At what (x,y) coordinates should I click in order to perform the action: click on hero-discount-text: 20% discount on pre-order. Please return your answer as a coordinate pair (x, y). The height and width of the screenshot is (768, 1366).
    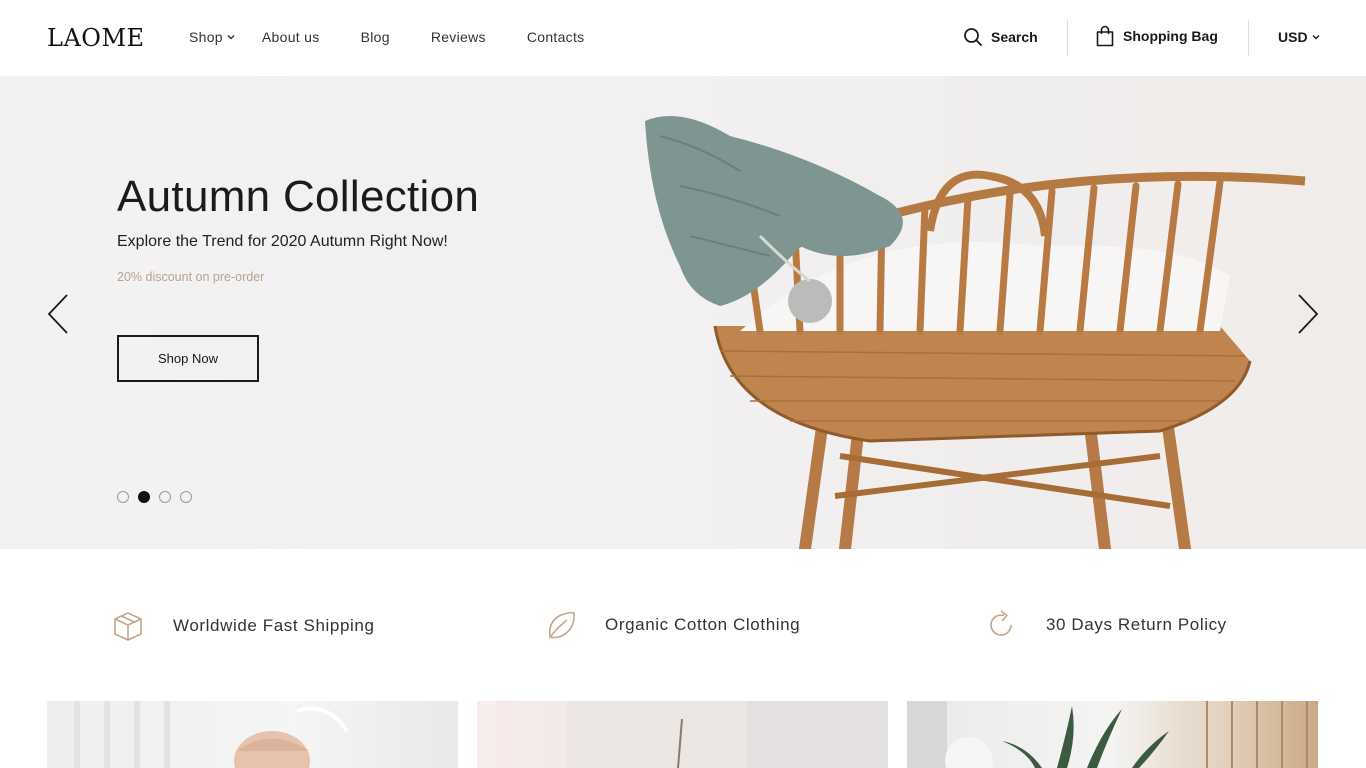
    Looking at the image, I should click on (191, 277).